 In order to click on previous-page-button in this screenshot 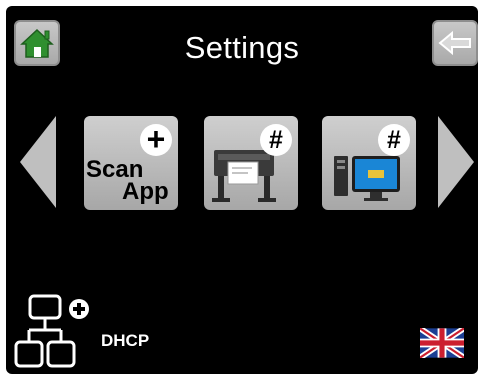, I will do `click(38, 164)`.